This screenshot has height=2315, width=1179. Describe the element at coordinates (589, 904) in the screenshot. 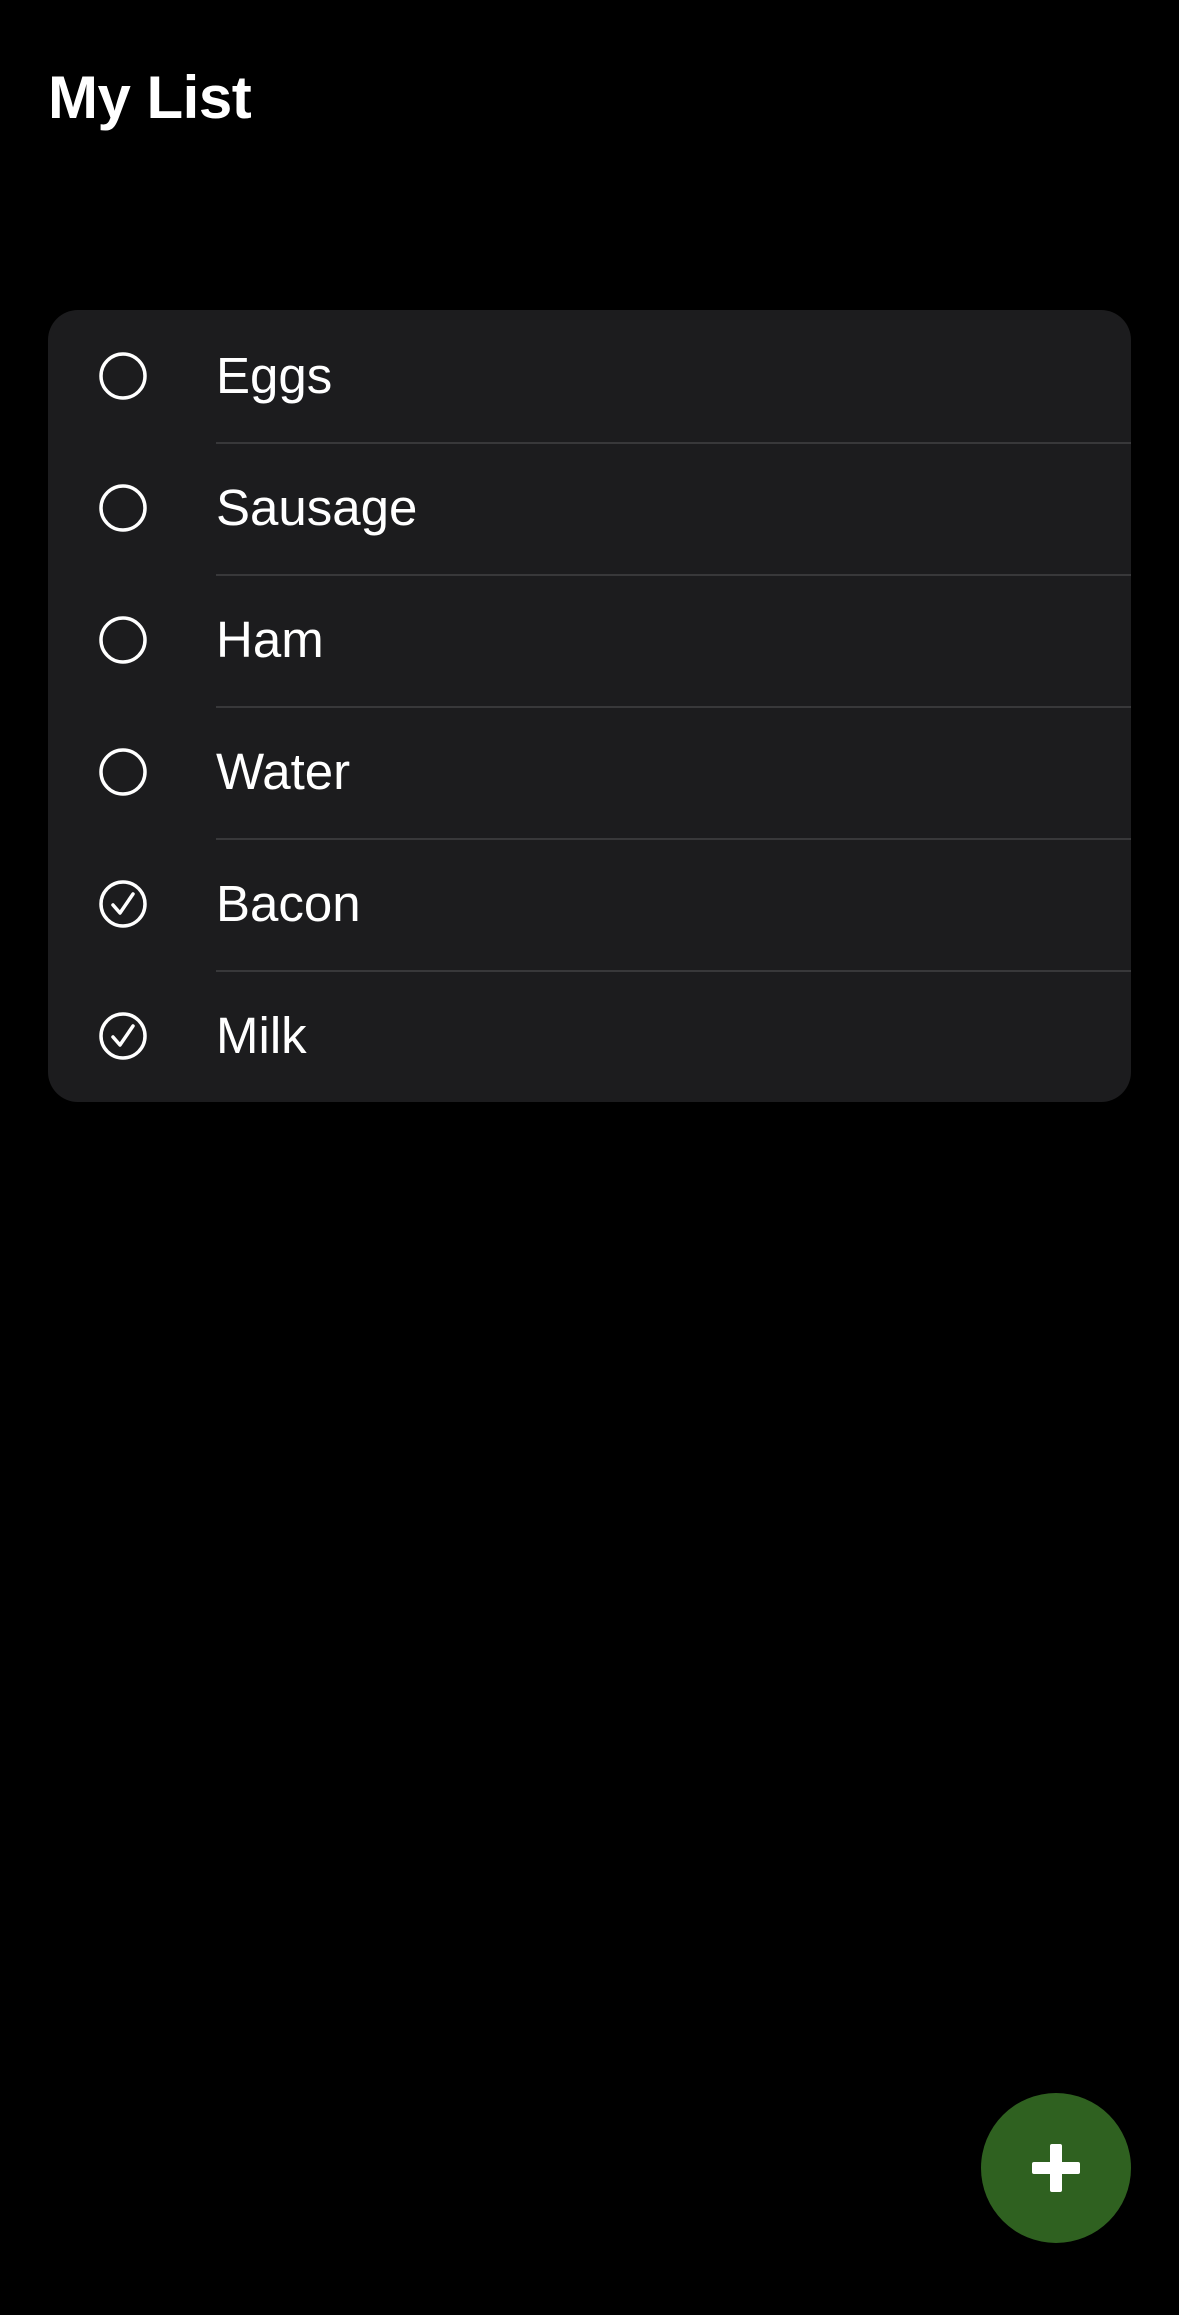

I see `list-item: Bacon` at that location.